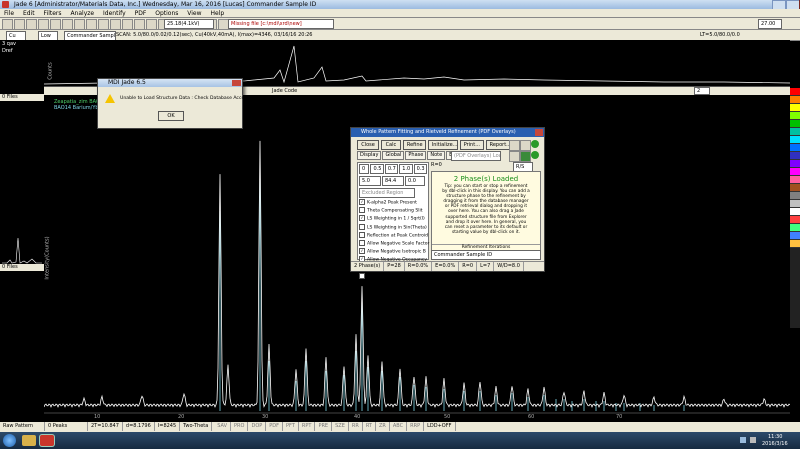  Describe the element at coordinates (436, 155) in the screenshot. I see `tab-note: Note` at that location.